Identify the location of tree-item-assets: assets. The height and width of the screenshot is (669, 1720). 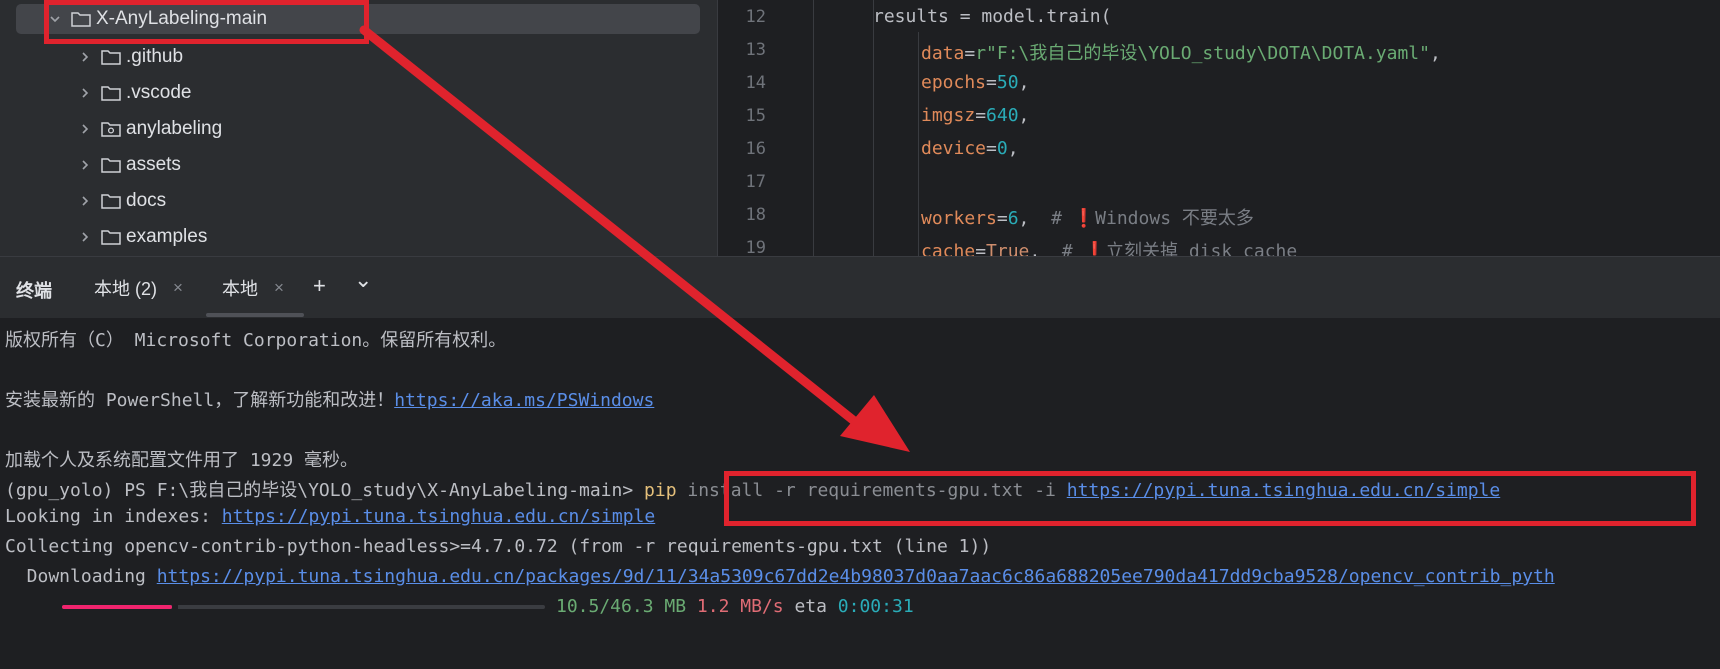
(128, 165).